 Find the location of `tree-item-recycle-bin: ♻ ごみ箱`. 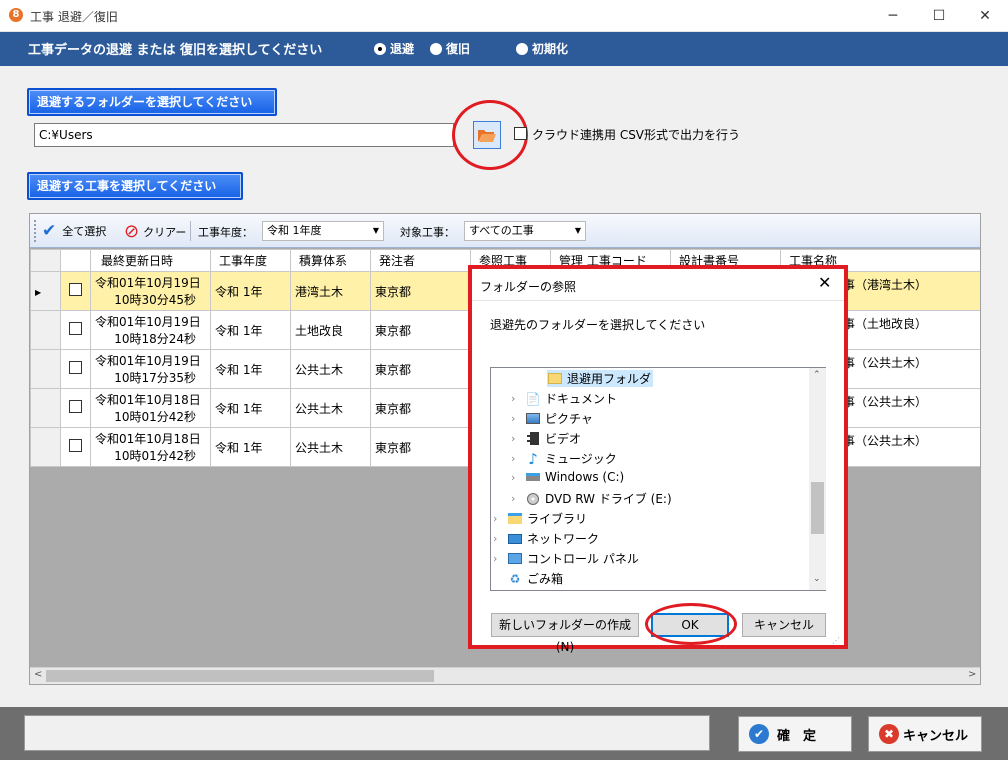

tree-item-recycle-bin: ♻ ごみ箱 is located at coordinates (535, 578).